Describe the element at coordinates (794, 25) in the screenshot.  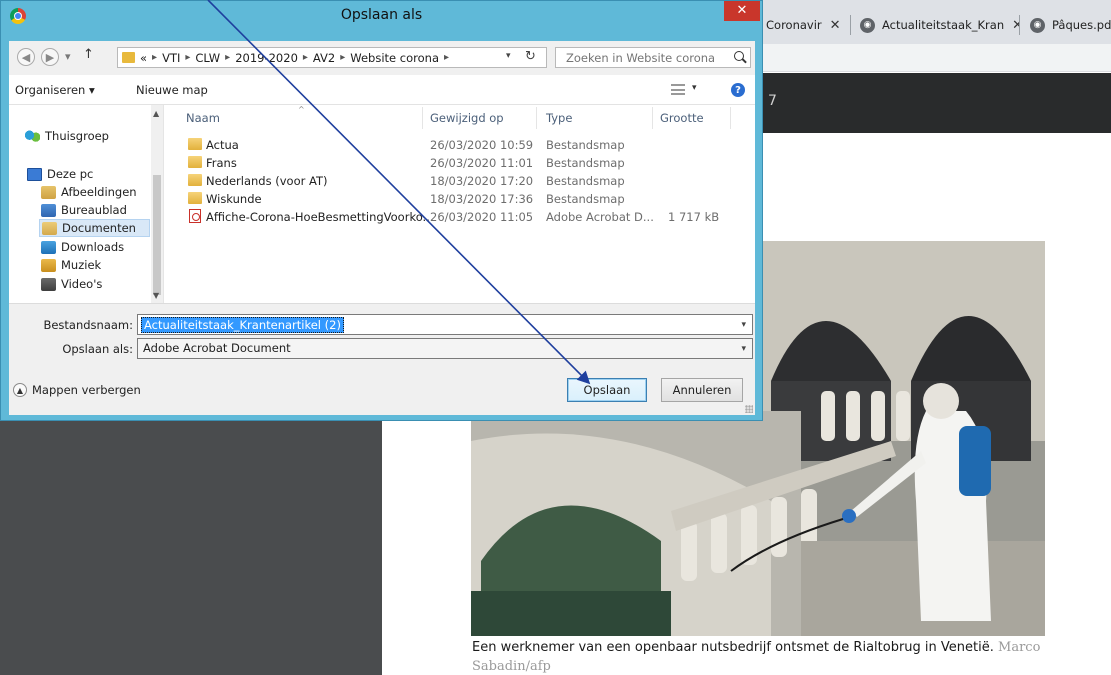
I see `tab-label: Coronavir` at that location.